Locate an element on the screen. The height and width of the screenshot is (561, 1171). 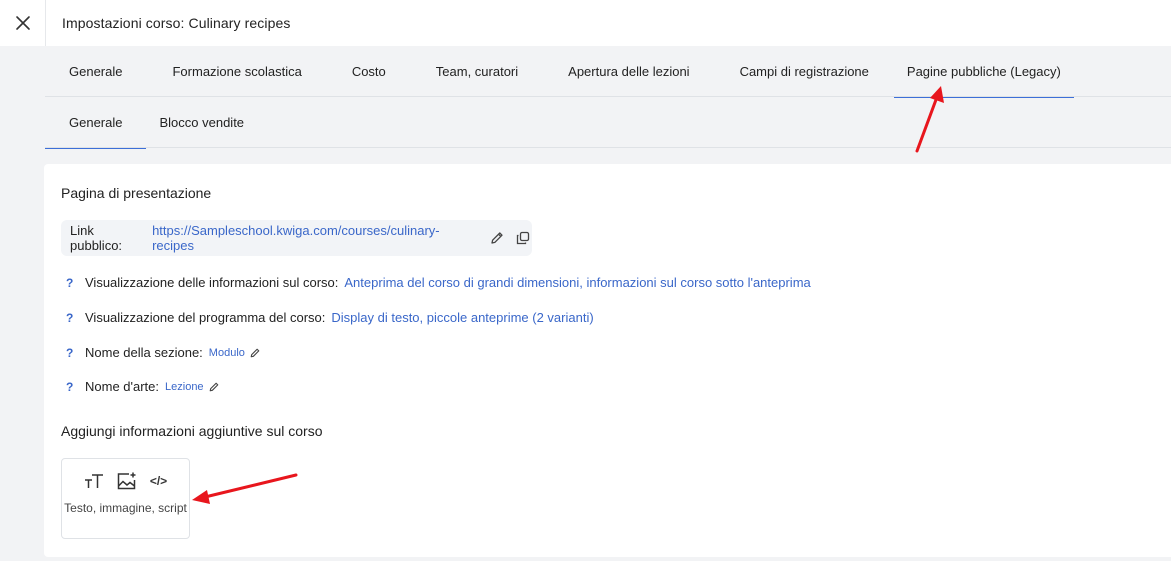
setting-section-name: ? Nome della sezione: Modulo is located at coordinates (163, 352).